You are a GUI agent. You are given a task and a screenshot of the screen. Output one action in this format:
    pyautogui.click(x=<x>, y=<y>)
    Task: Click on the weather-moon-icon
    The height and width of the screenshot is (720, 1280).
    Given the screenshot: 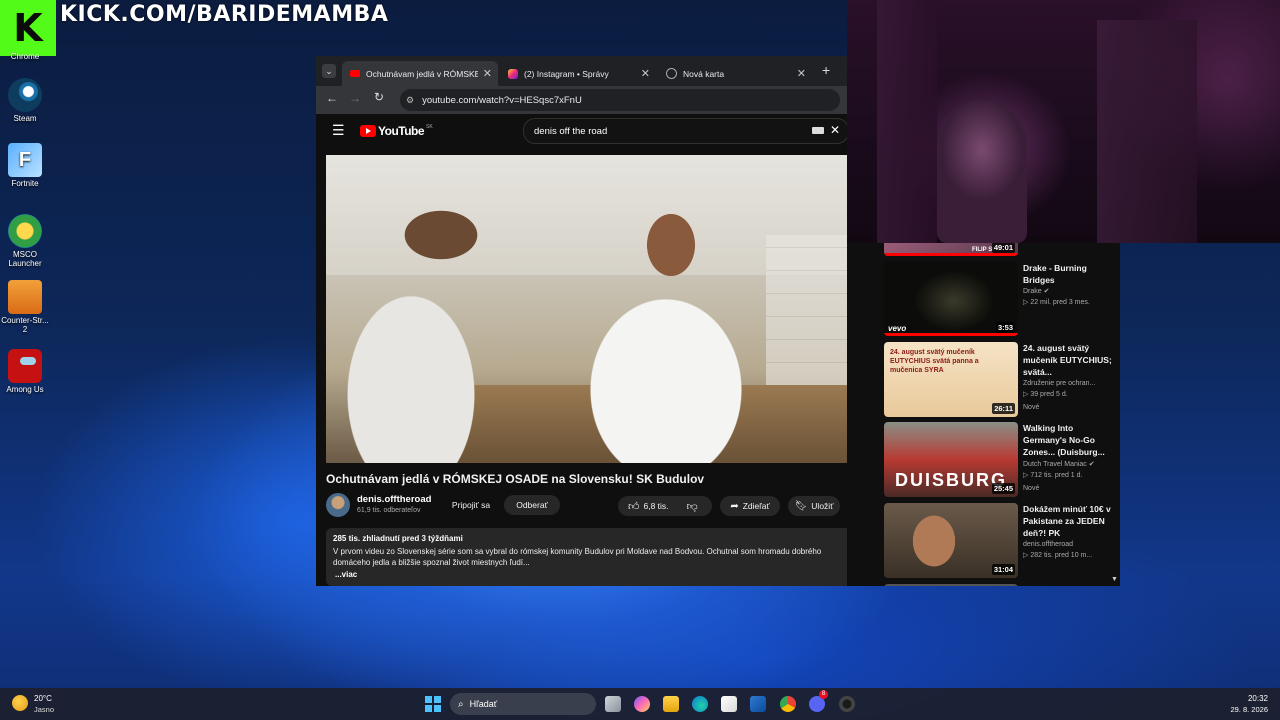 What is the action you would take?
    pyautogui.click(x=20, y=703)
    